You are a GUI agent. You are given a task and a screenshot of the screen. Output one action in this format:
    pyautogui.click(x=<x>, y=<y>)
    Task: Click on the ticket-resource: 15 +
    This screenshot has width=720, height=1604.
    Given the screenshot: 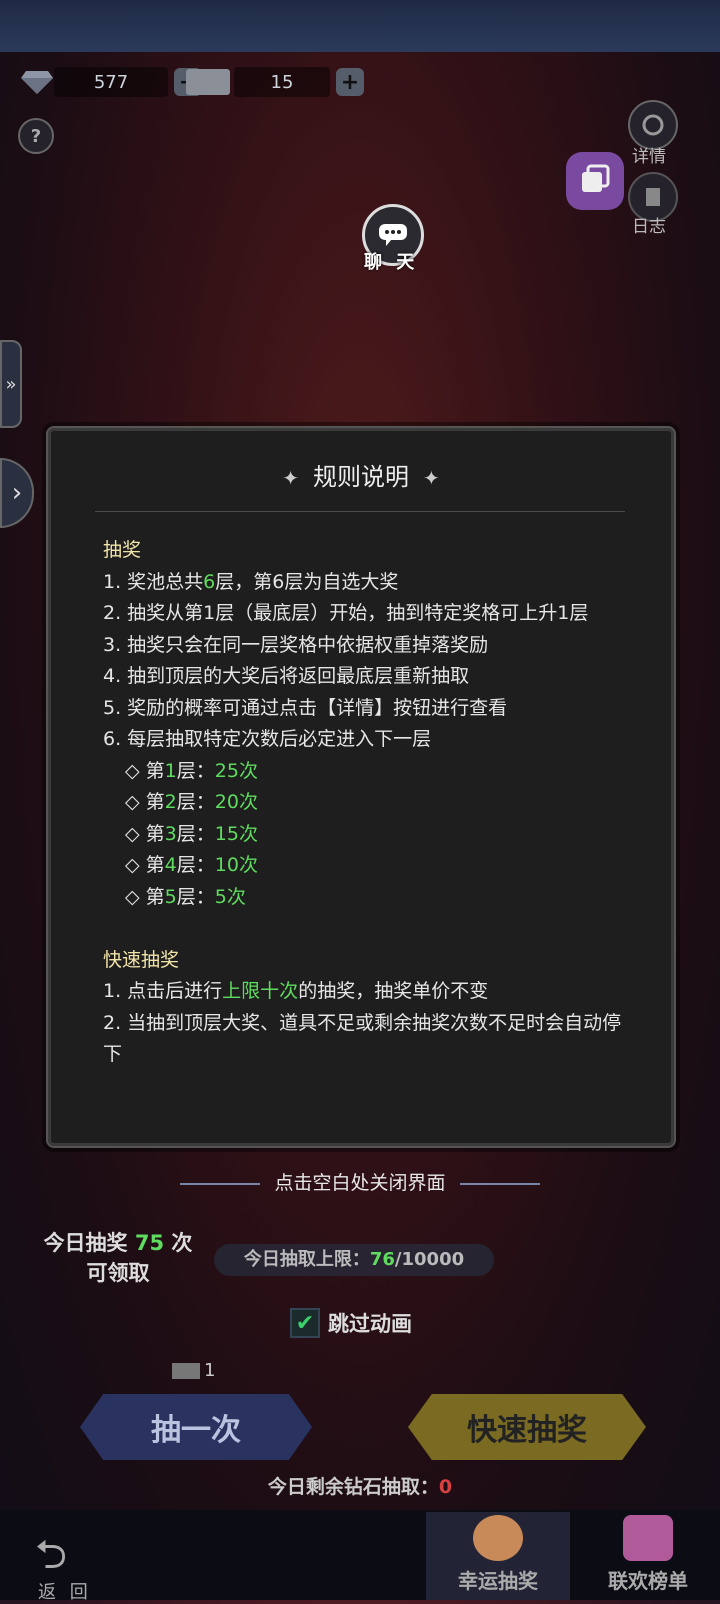 What is the action you would take?
    pyautogui.click(x=275, y=82)
    